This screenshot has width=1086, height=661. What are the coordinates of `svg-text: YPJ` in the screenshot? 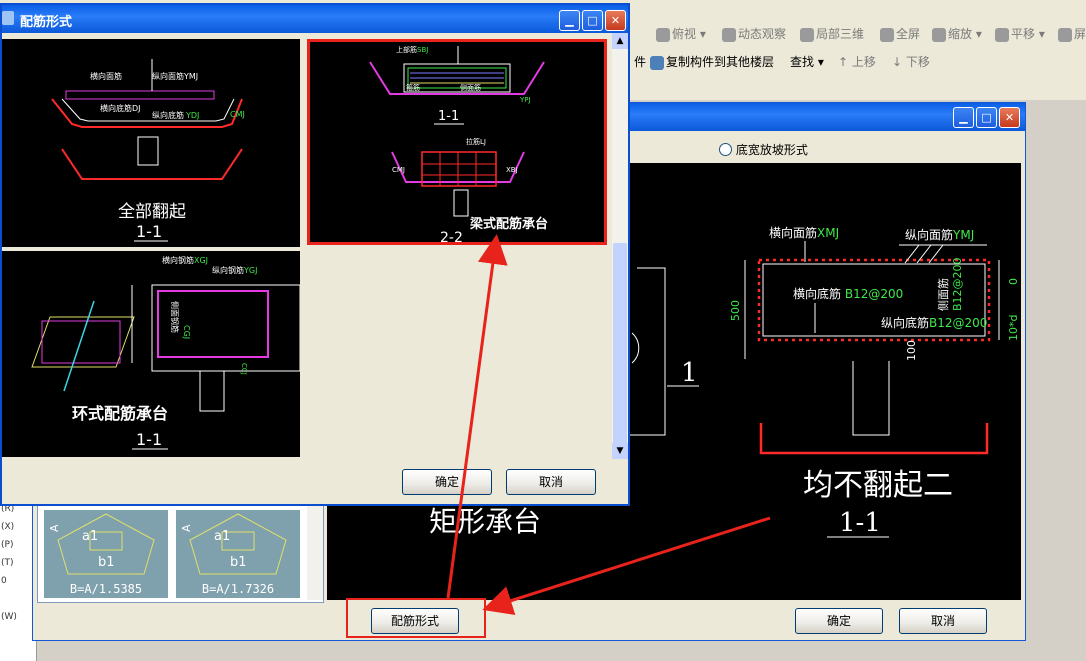 It's located at (525, 100).